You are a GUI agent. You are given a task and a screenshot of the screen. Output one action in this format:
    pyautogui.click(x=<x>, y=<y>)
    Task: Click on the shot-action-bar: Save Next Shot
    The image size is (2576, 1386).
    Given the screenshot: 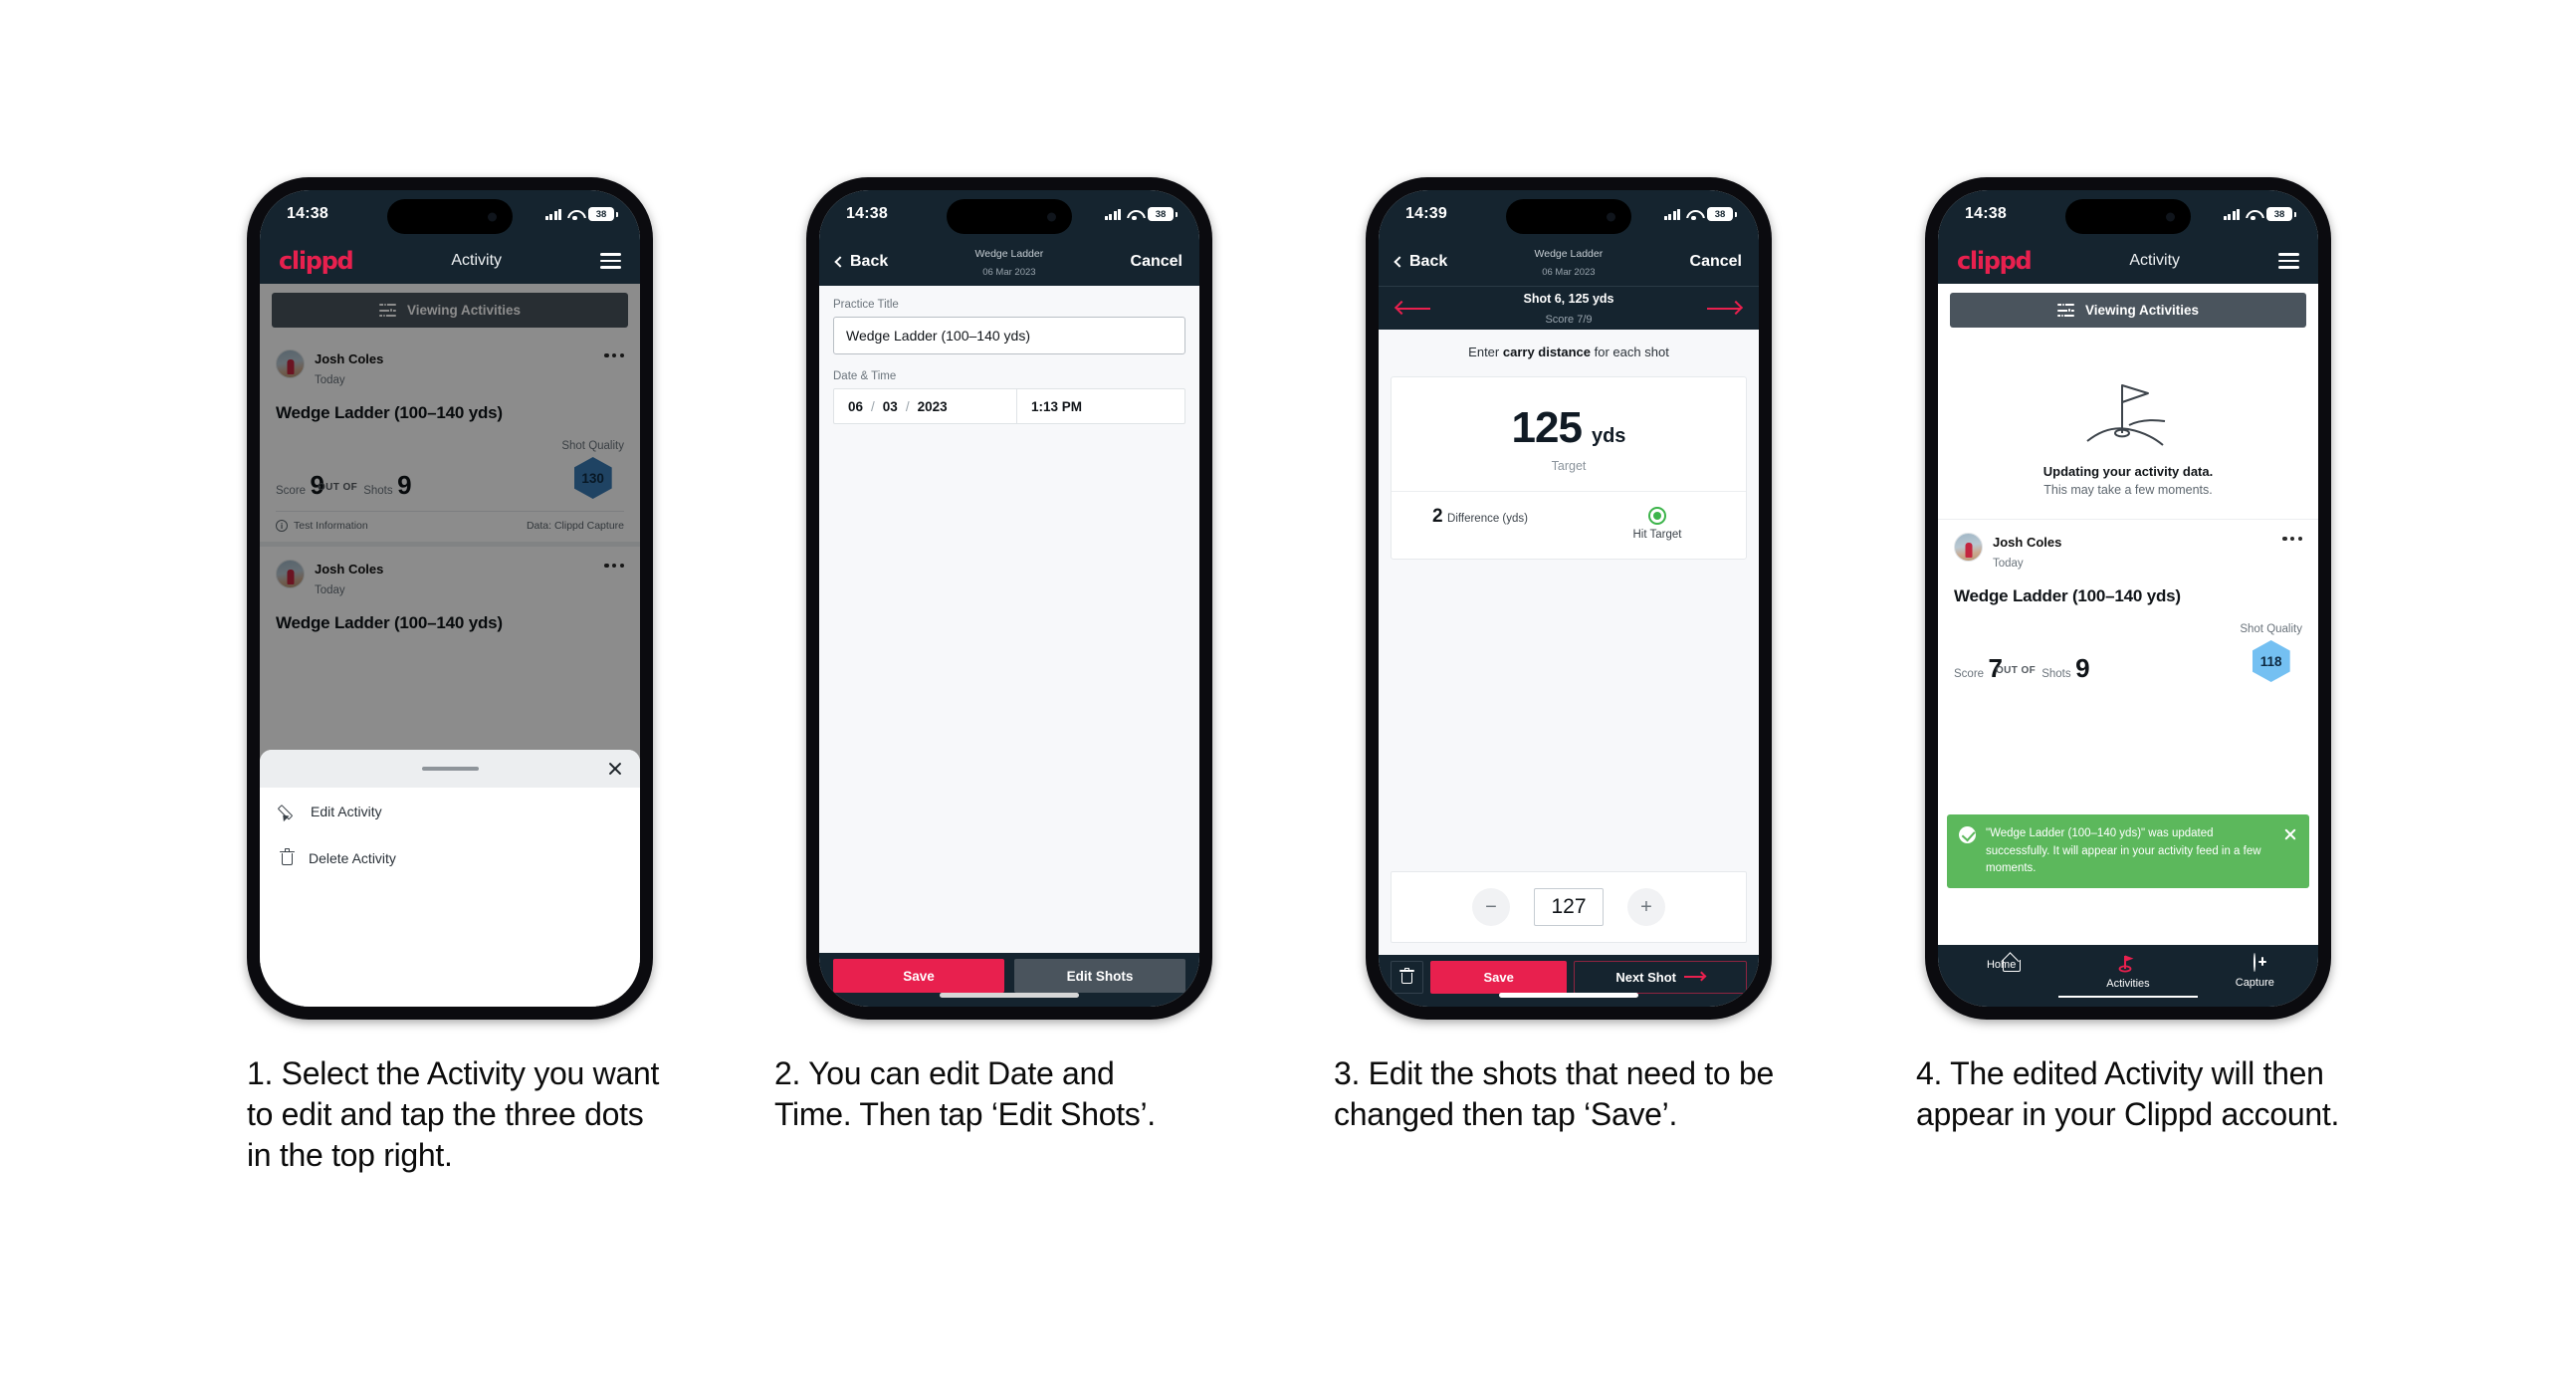 What is the action you would take?
    pyautogui.click(x=1569, y=981)
    